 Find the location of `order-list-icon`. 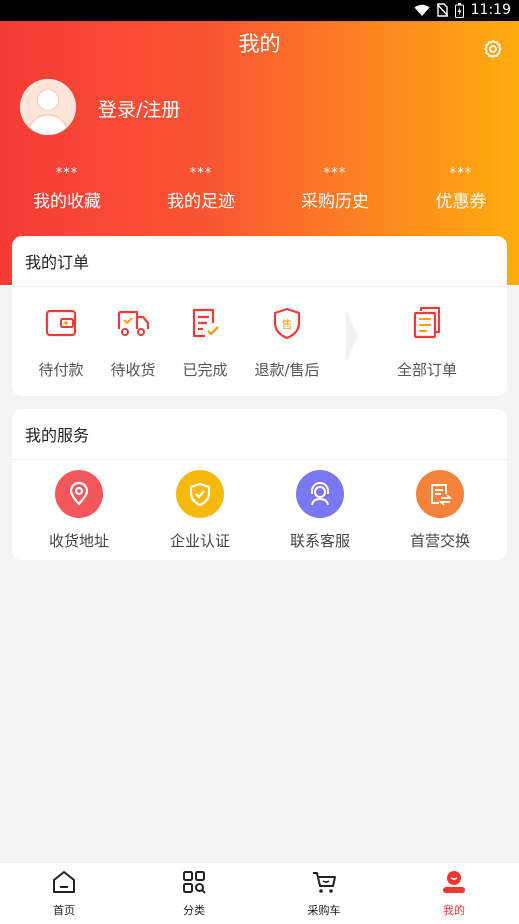

order-list-icon is located at coordinates (427, 322).